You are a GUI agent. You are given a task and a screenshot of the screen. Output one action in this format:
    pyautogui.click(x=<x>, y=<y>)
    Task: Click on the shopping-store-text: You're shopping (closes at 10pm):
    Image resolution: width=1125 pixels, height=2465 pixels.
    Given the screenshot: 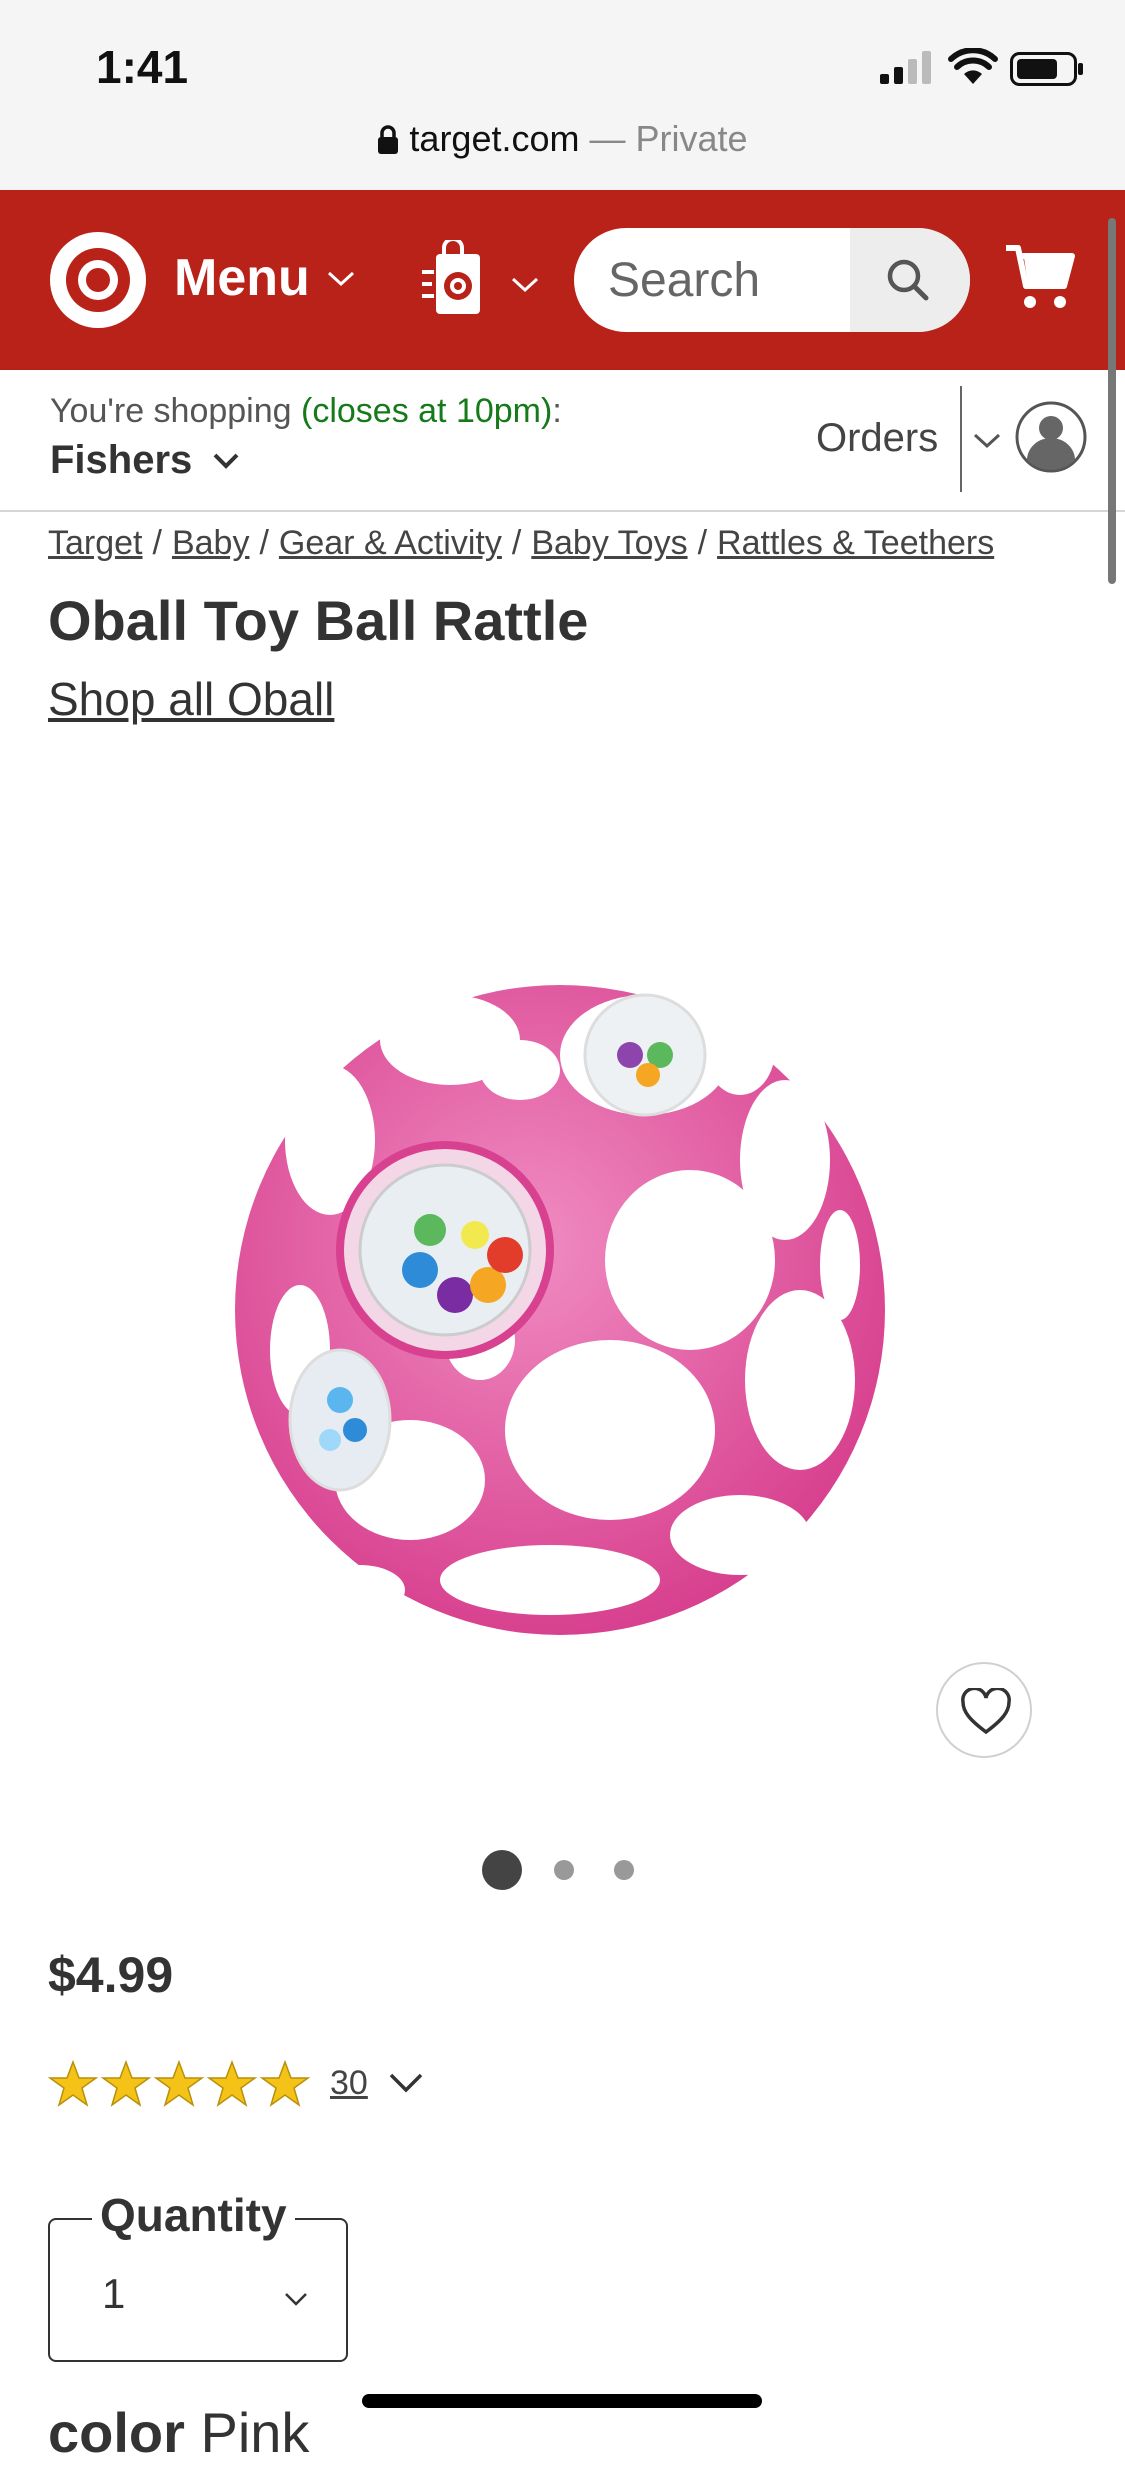 What is the action you would take?
    pyautogui.click(x=306, y=411)
    